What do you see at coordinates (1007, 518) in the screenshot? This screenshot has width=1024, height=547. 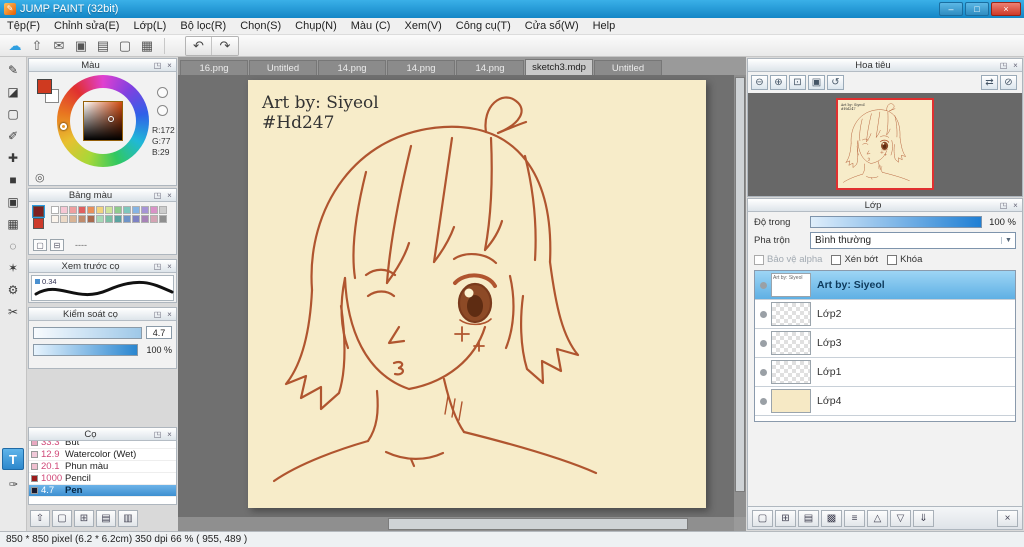 I see `delete-layer-button: ×` at bounding box center [1007, 518].